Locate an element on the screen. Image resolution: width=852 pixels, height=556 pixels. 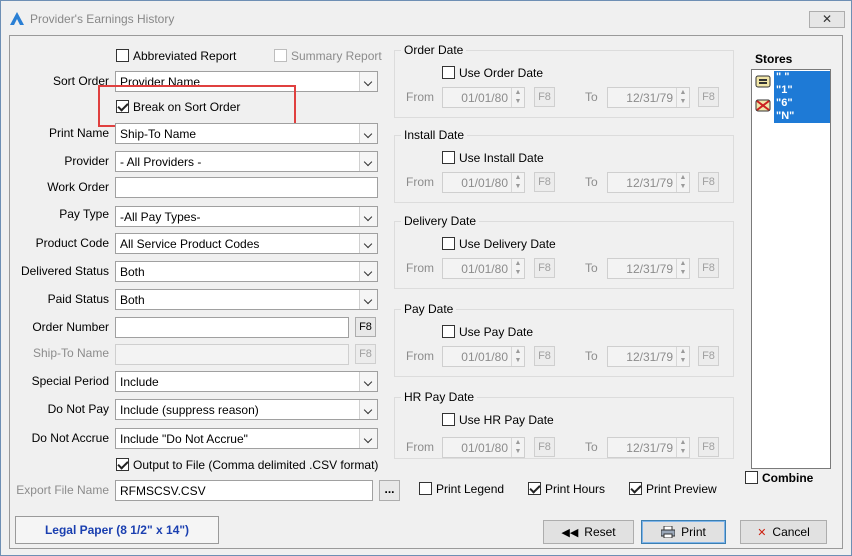
order-date-to-input: 12/31/79 ▲ ▼ is located at coordinates (648, 97).